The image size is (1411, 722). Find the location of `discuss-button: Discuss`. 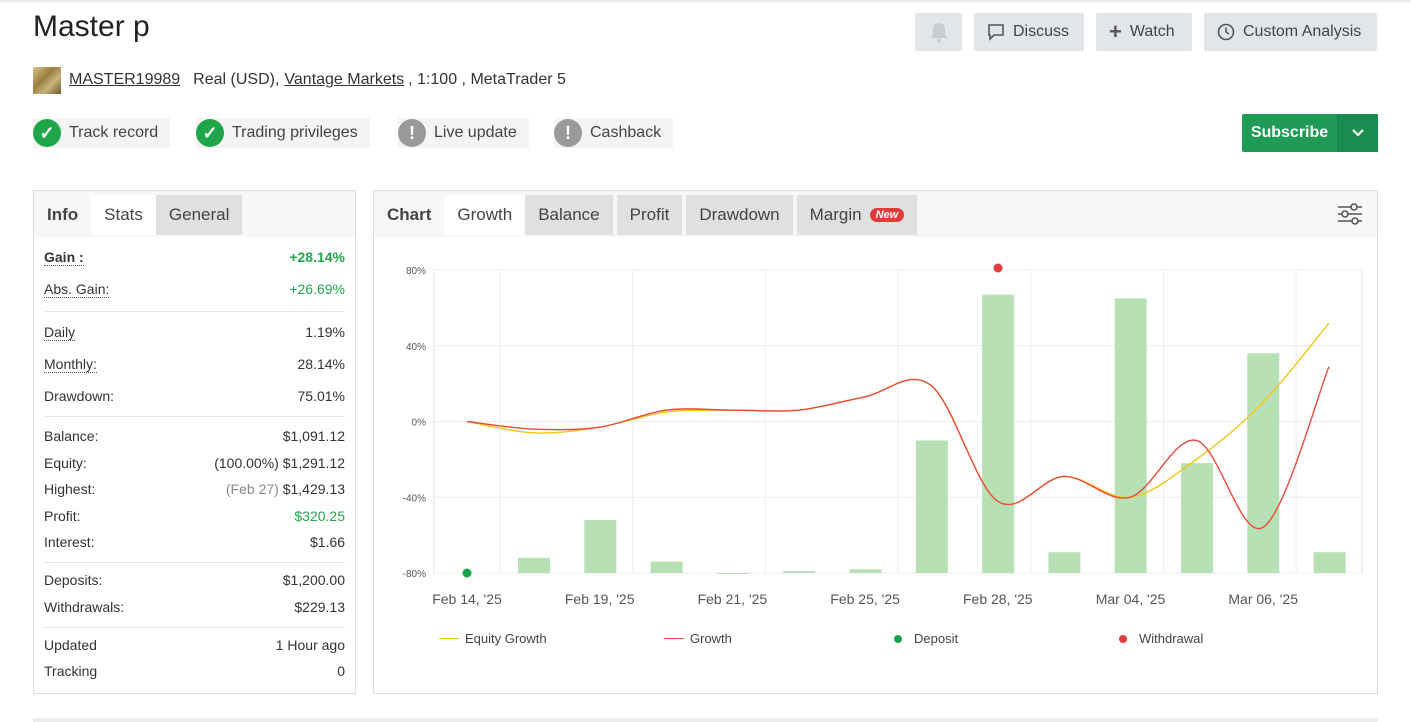

discuss-button: Discuss is located at coordinates (1029, 32).